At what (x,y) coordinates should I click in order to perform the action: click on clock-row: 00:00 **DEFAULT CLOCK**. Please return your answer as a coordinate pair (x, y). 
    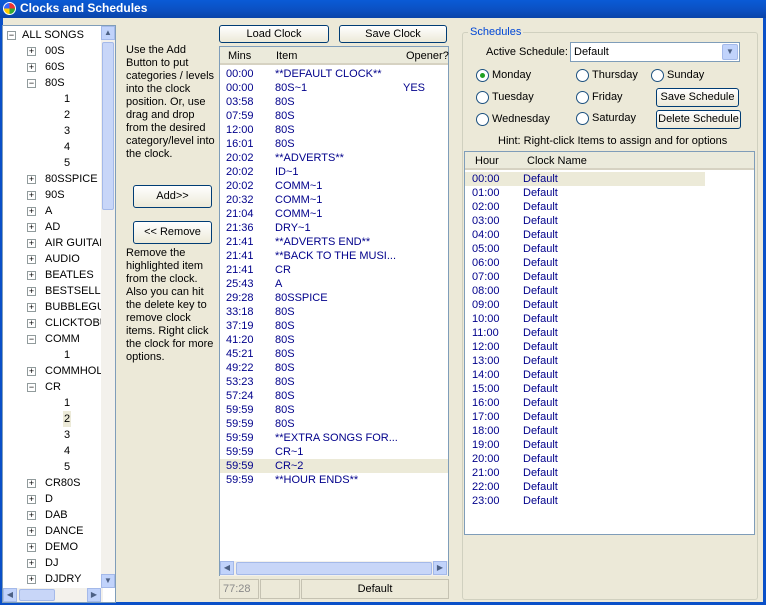
    Looking at the image, I should click on (334, 74).